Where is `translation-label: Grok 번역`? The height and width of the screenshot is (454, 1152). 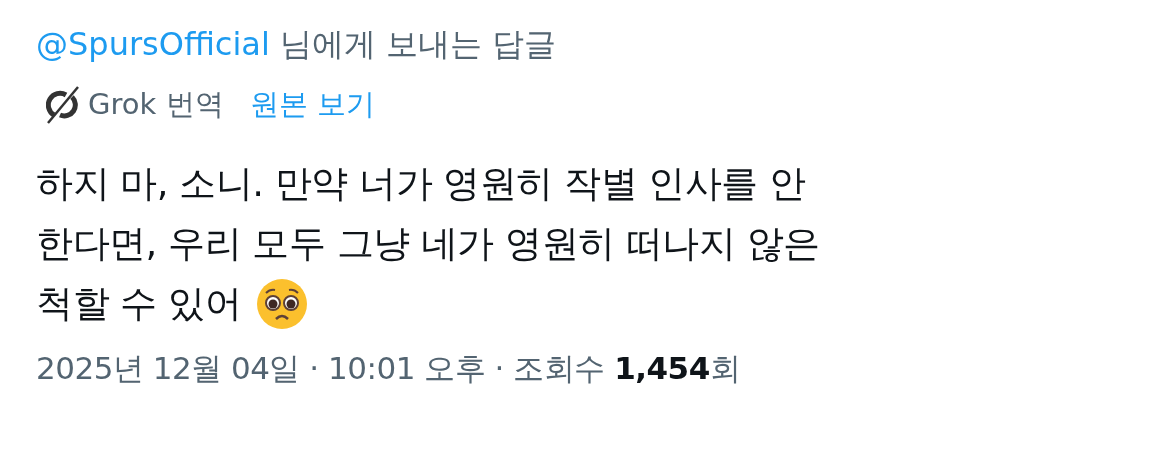 translation-label: Grok 번역 is located at coordinates (156, 104).